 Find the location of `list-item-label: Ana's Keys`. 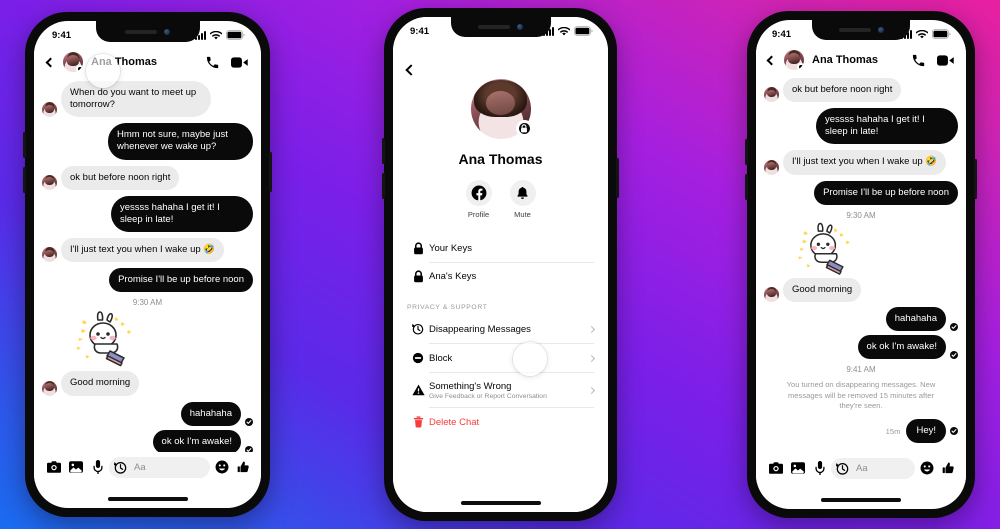

list-item-label: Ana's Keys is located at coordinates (453, 276).